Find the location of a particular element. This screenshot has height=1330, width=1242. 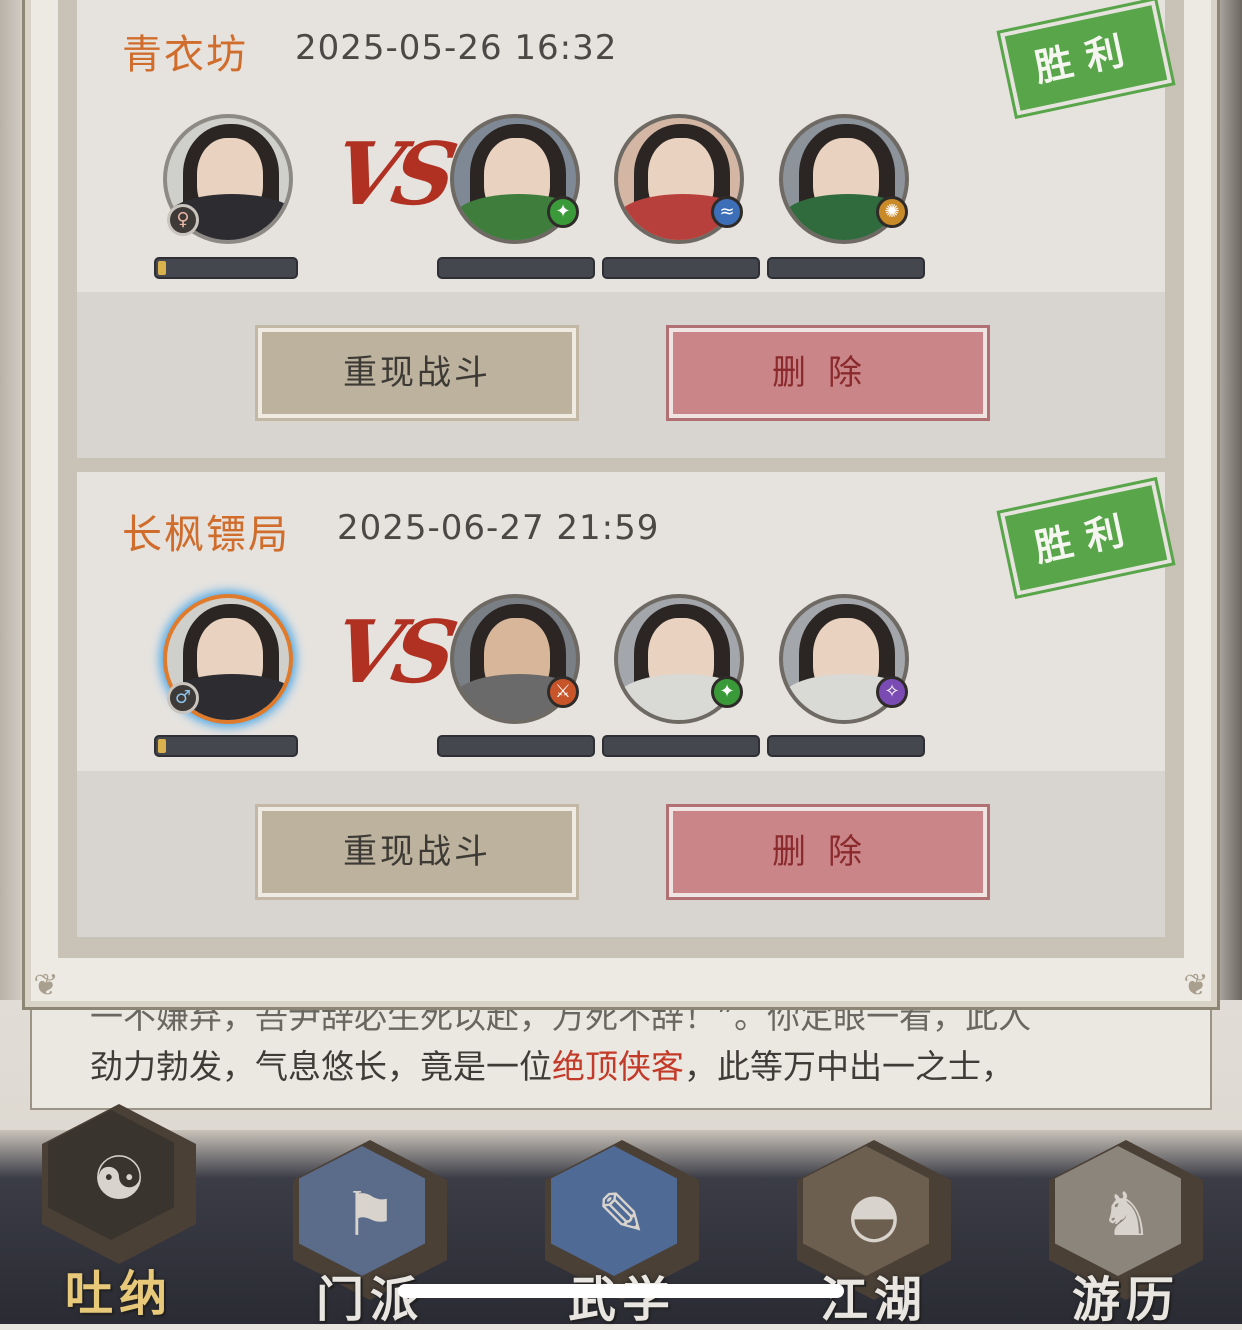

story-line-2-start: 劲力勃发，气息悠长，竟是一位 is located at coordinates (321, 1066).